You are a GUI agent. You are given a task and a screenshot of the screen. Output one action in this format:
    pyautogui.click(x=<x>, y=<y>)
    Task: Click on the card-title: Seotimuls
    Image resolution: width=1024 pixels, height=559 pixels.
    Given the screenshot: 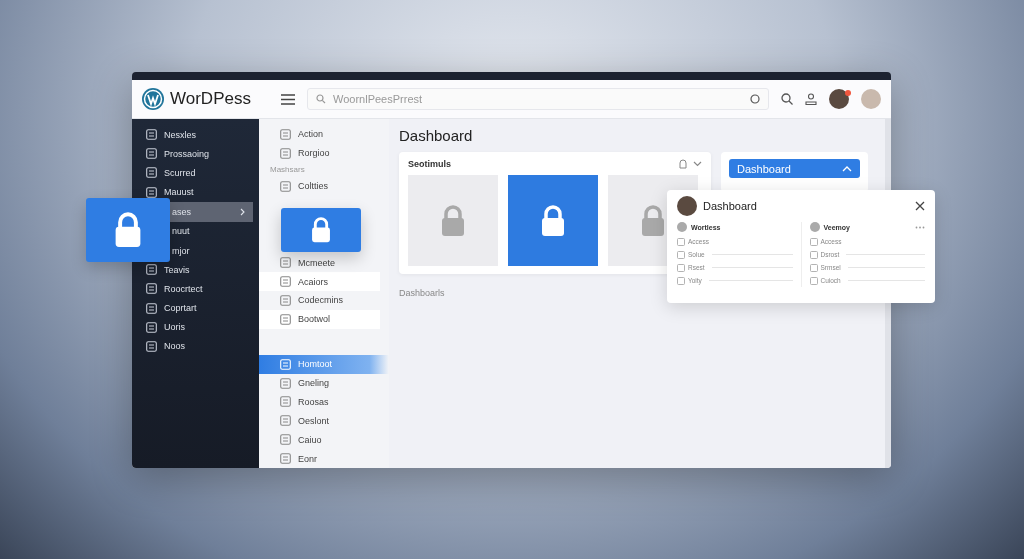 What is the action you would take?
    pyautogui.click(x=430, y=164)
    